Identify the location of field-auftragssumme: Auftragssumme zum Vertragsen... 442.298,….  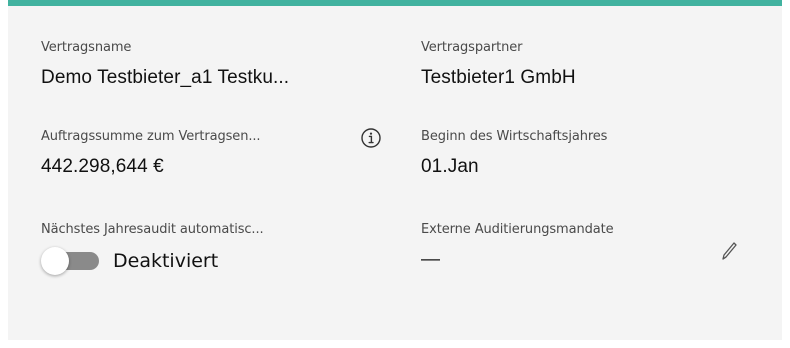
(151, 153).